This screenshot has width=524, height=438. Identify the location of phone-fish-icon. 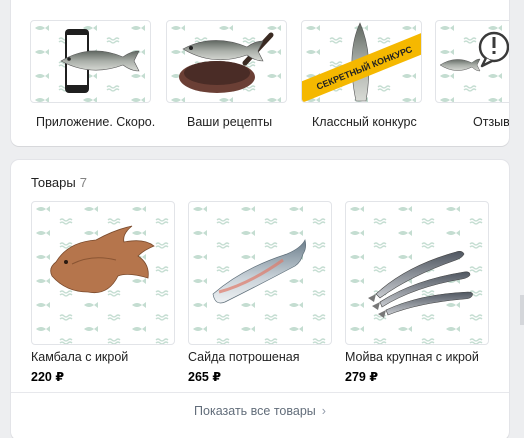
(90, 61).